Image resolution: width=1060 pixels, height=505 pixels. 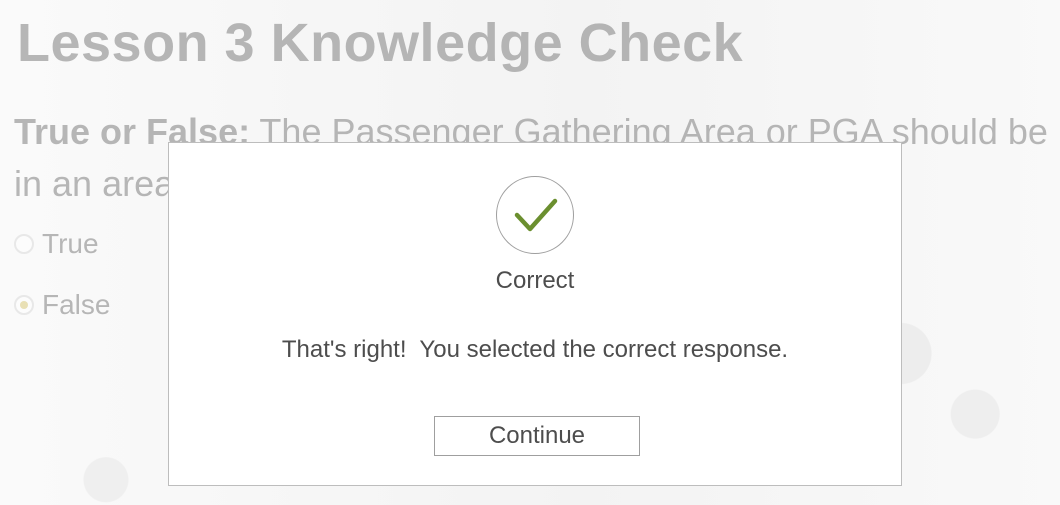 I want to click on checkmark-circle, so click(x=535, y=215).